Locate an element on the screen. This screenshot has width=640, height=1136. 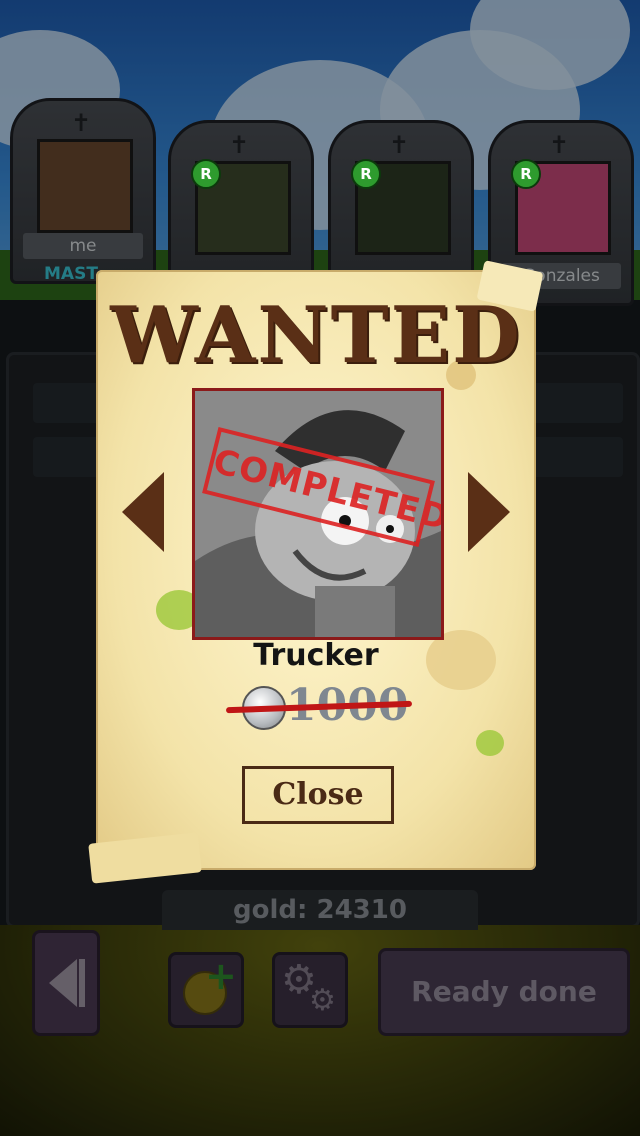
close-button: Close is located at coordinates (318, 795).